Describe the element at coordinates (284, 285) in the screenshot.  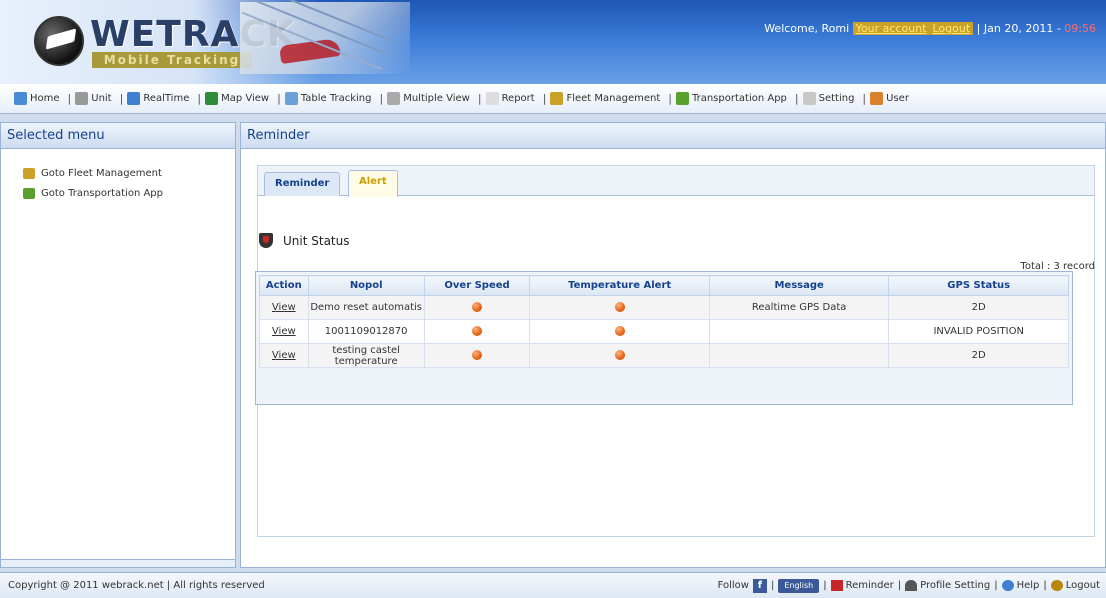
I see `column-header: Action` at that location.